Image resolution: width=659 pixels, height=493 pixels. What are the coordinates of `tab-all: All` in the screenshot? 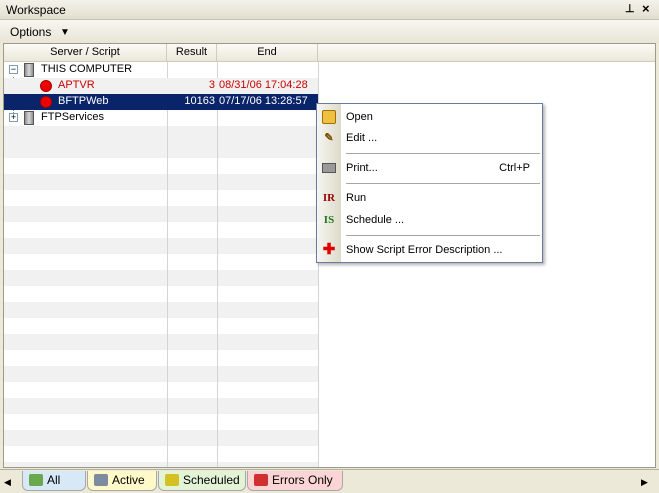 It's located at (54, 481).